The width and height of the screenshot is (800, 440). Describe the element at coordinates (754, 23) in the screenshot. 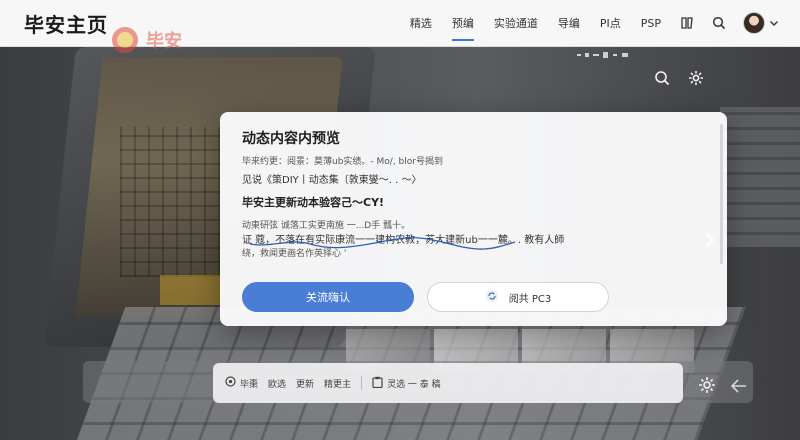

I see `avatar` at that location.